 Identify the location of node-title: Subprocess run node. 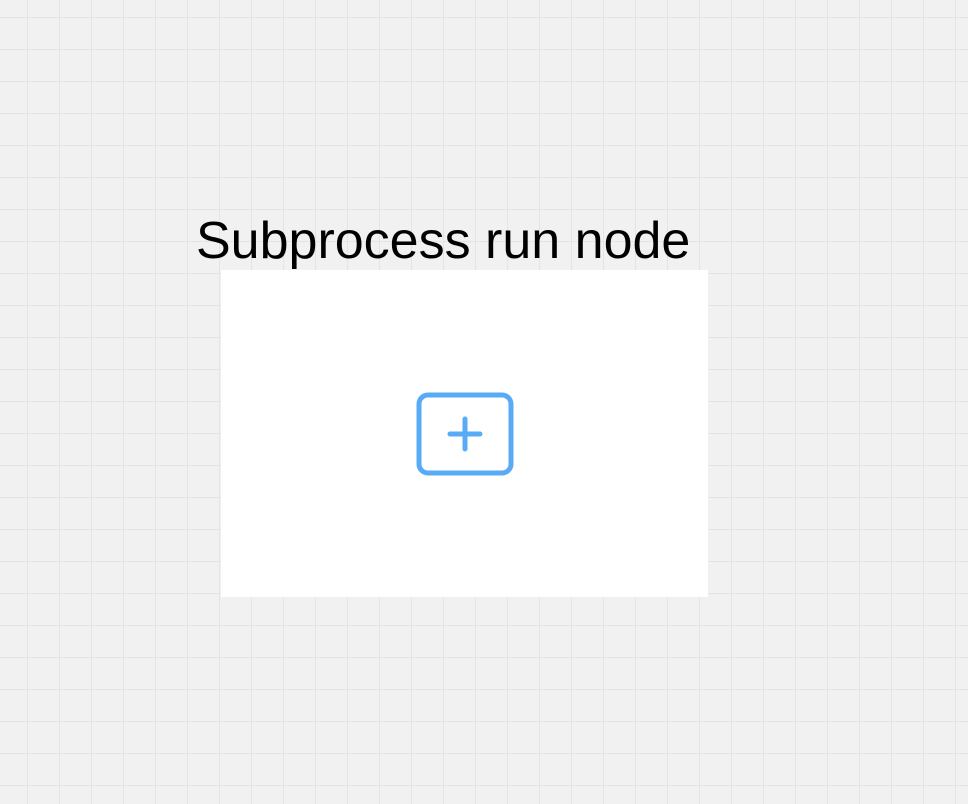
(443, 241).